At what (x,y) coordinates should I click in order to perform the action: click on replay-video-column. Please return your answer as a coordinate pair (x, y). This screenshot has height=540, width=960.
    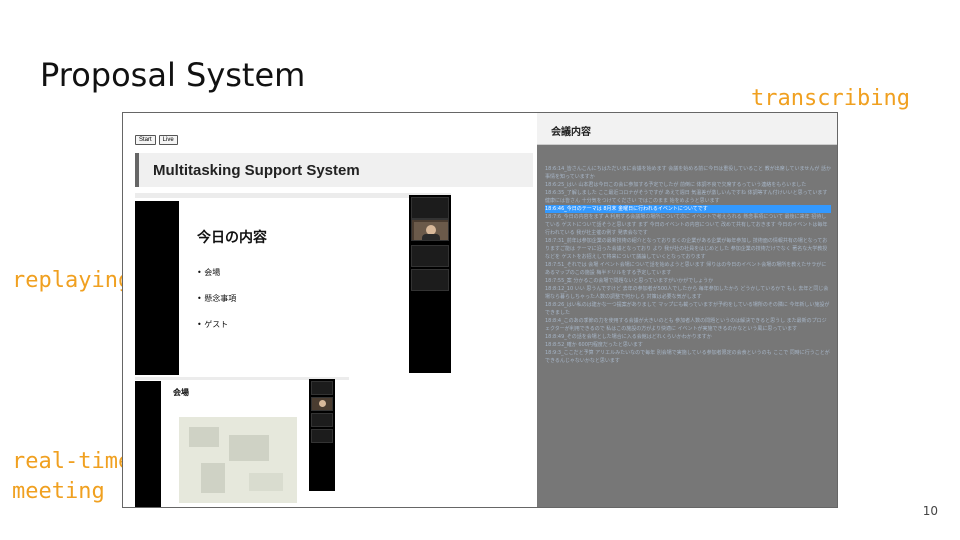
    Looking at the image, I should click on (430, 284).